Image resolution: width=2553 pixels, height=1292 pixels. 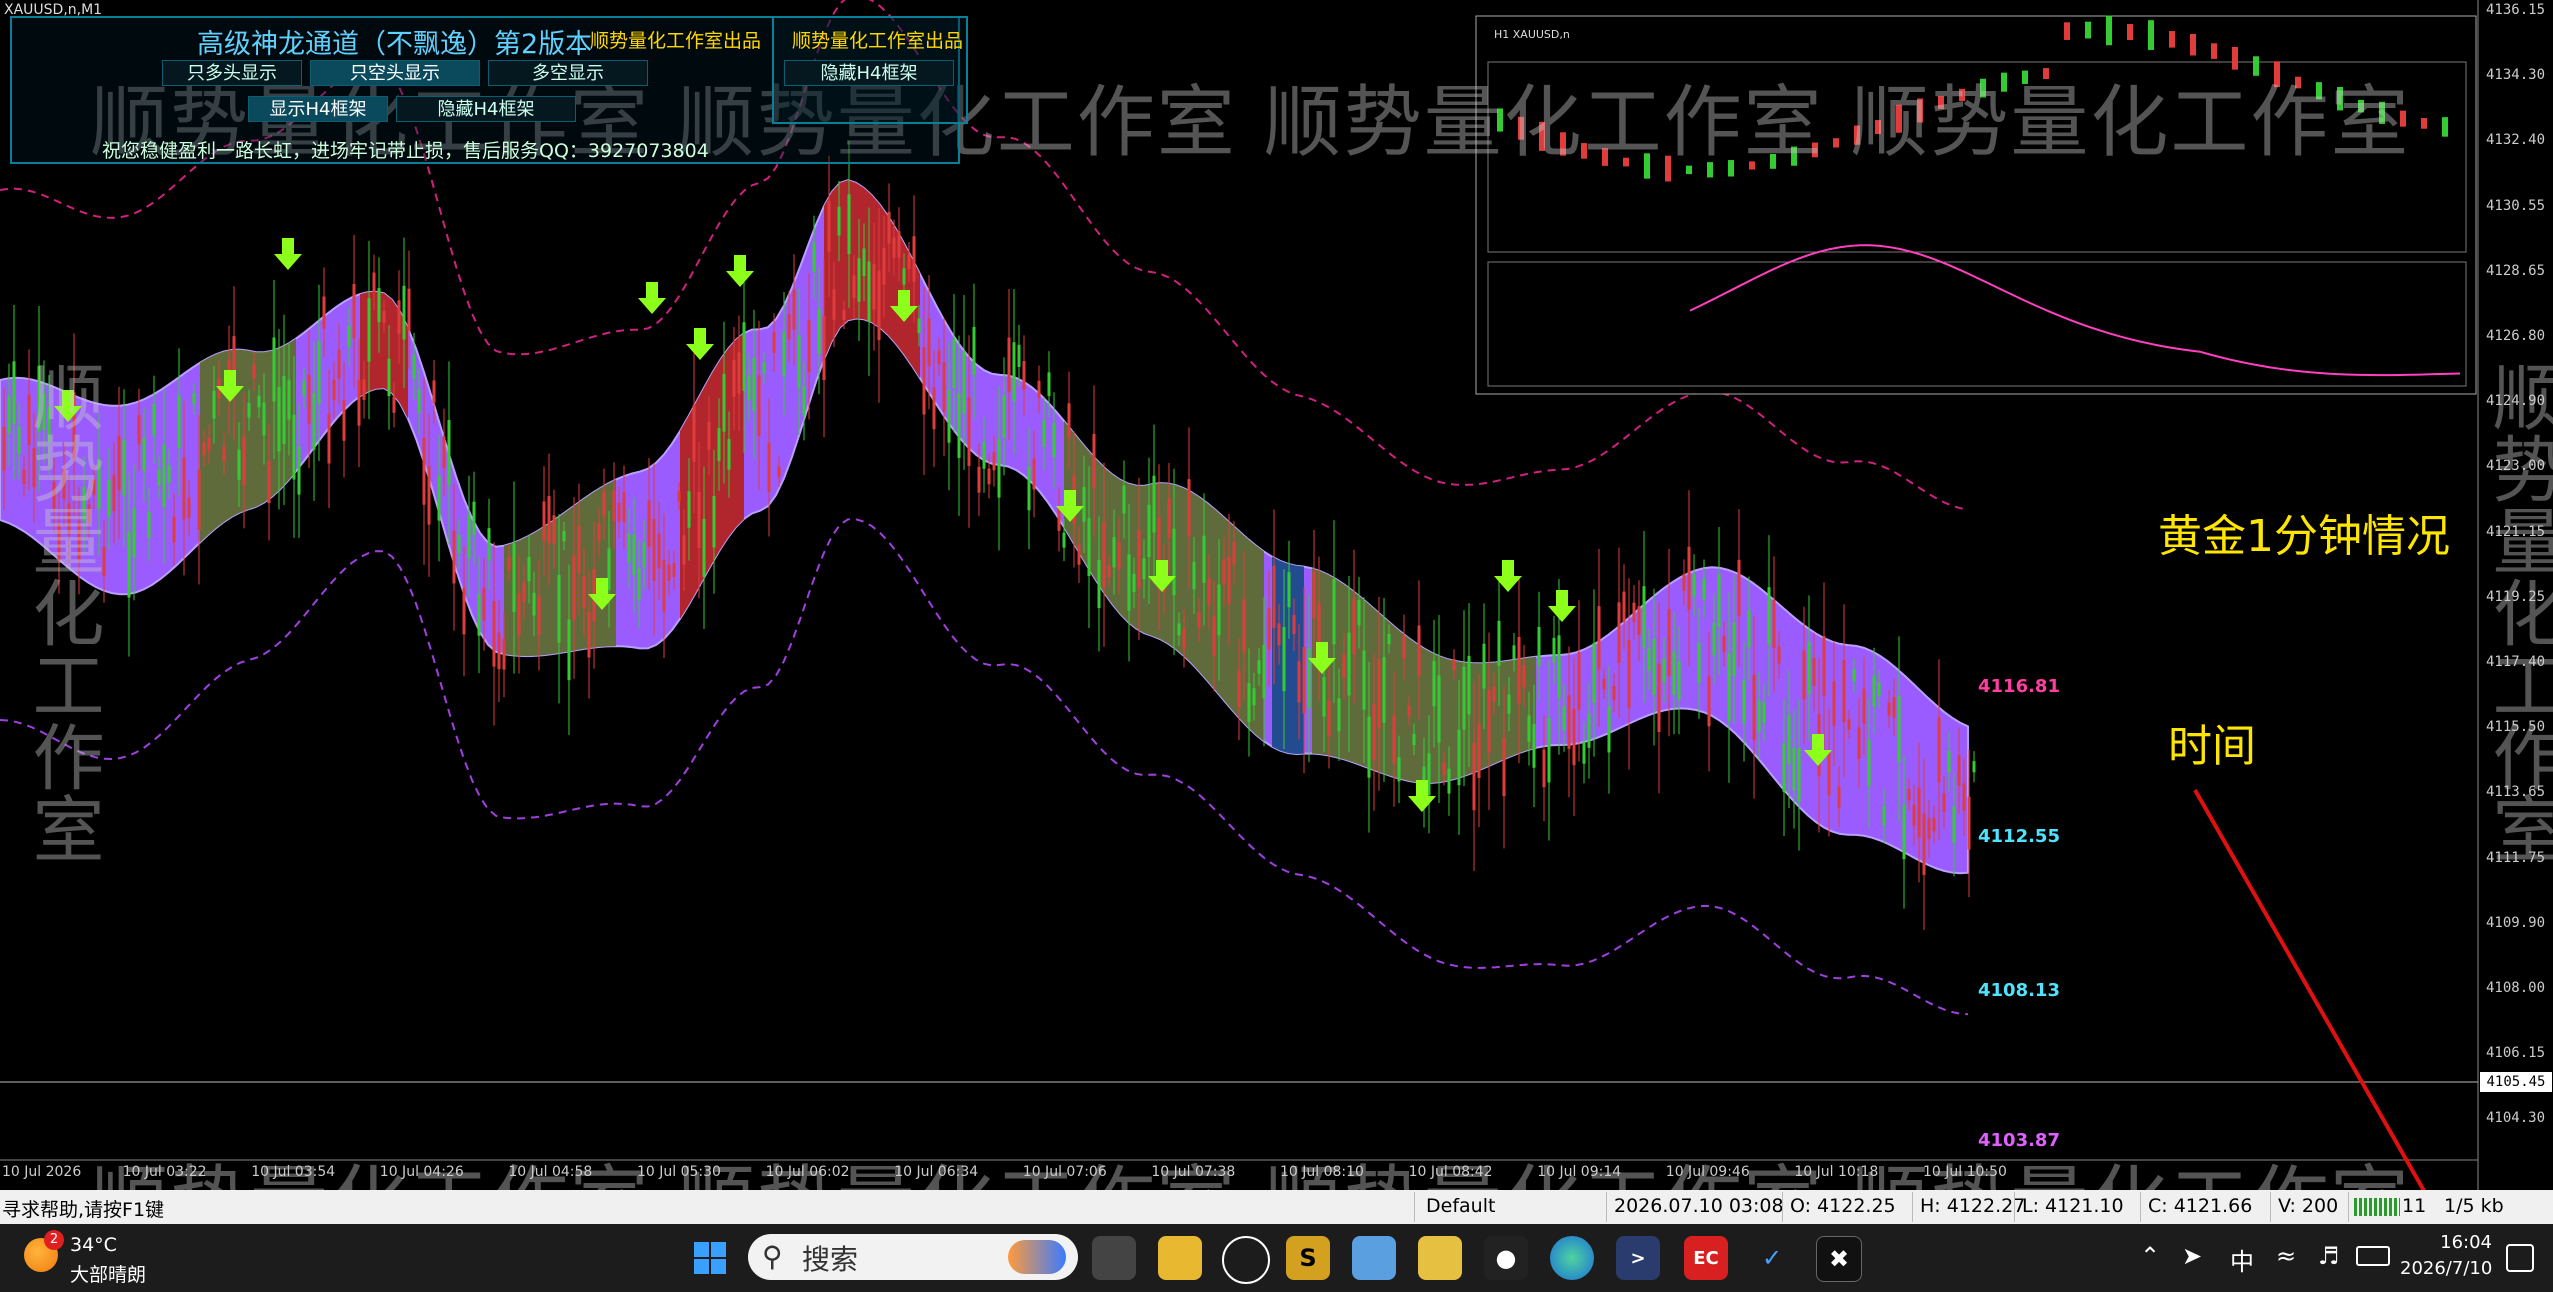 I want to click on notes-app-icon: S, so click(x=1308, y=1258).